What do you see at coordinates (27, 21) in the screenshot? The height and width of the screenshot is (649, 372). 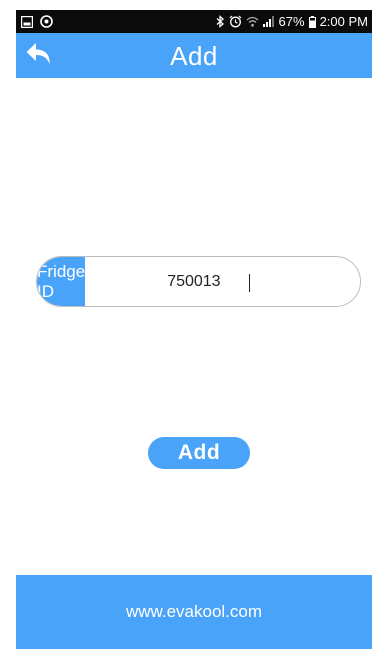 I see `gallery-icon` at bounding box center [27, 21].